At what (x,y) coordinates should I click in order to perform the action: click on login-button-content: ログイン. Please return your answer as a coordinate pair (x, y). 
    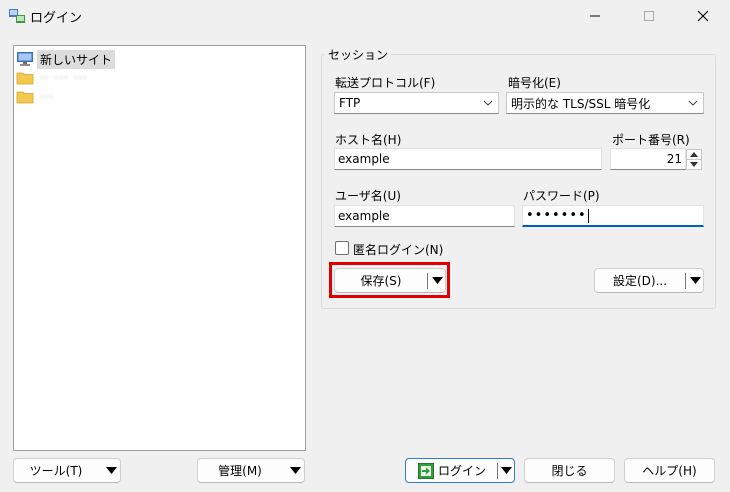
    Looking at the image, I should click on (452, 470).